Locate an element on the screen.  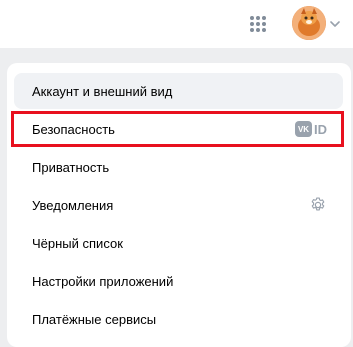
menu-item-notifications: Уведомления is located at coordinates (178, 205).